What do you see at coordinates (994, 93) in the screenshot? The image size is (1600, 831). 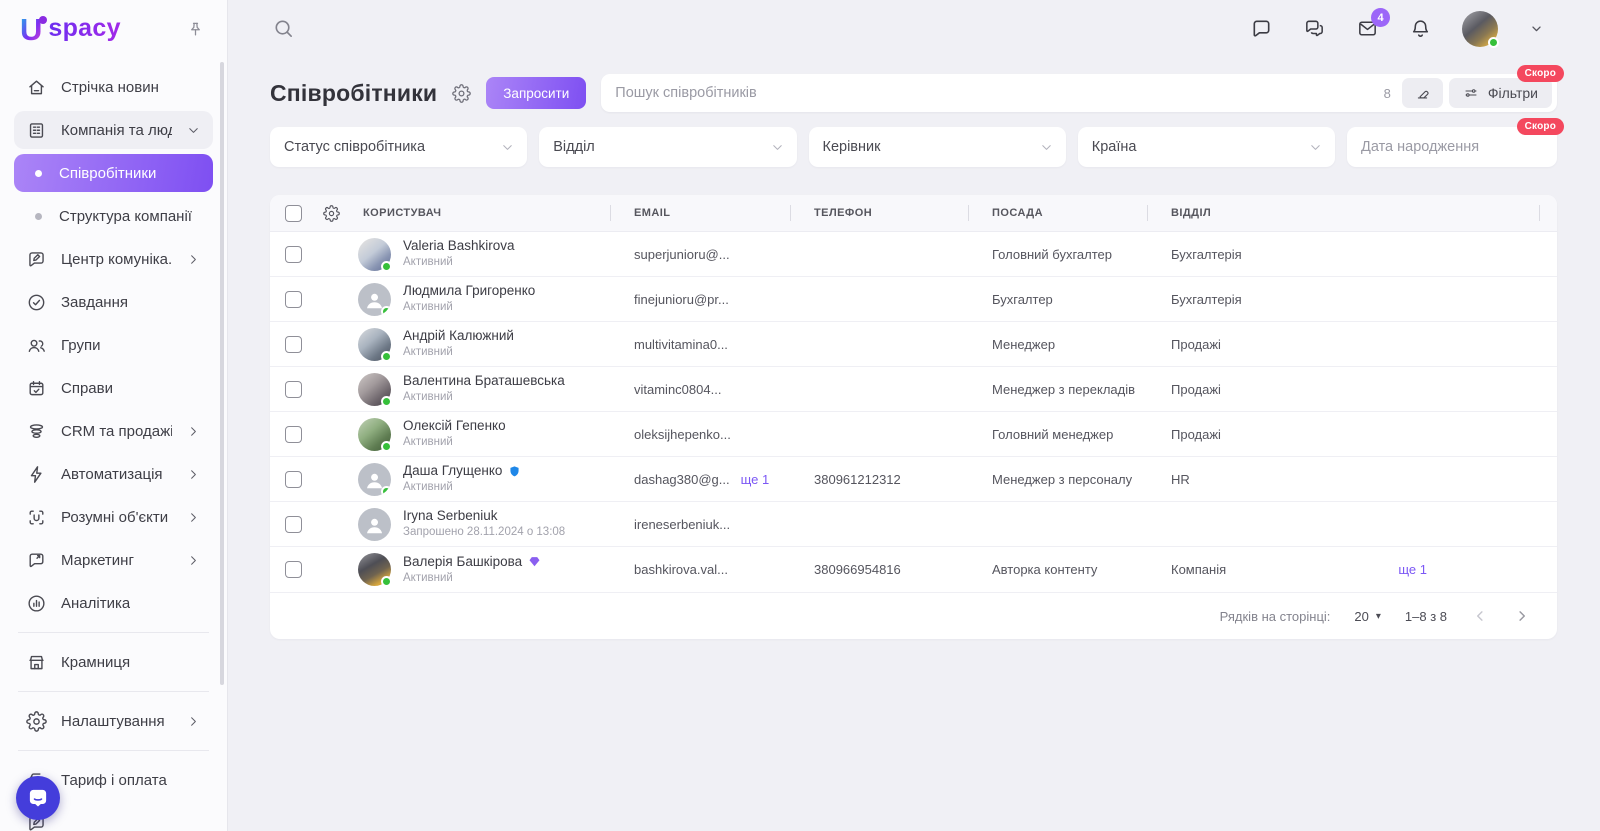 I see `employee-search-input` at bounding box center [994, 93].